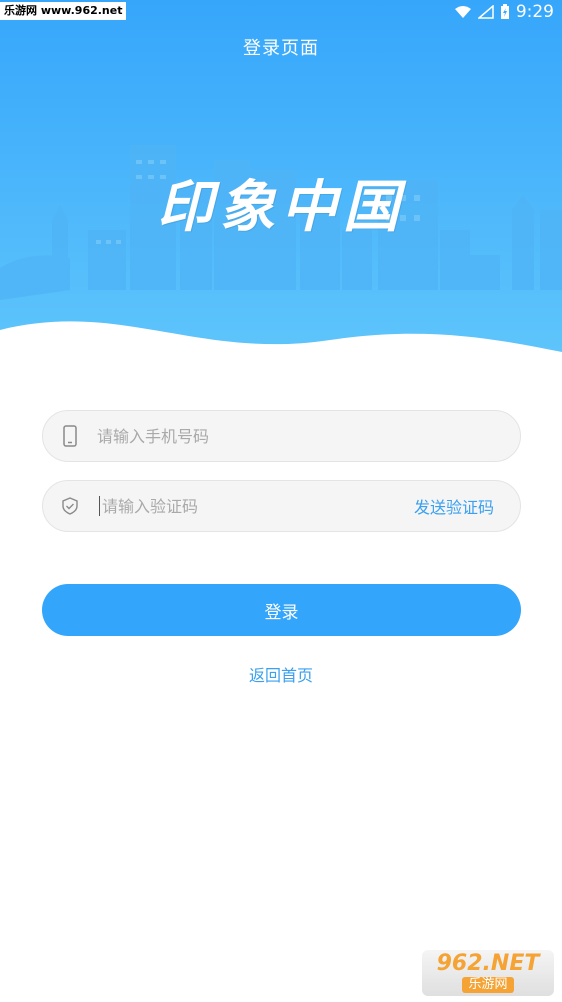 The image size is (562, 1002). I want to click on watermark-logo: 962.NET 乐游网, so click(488, 973).